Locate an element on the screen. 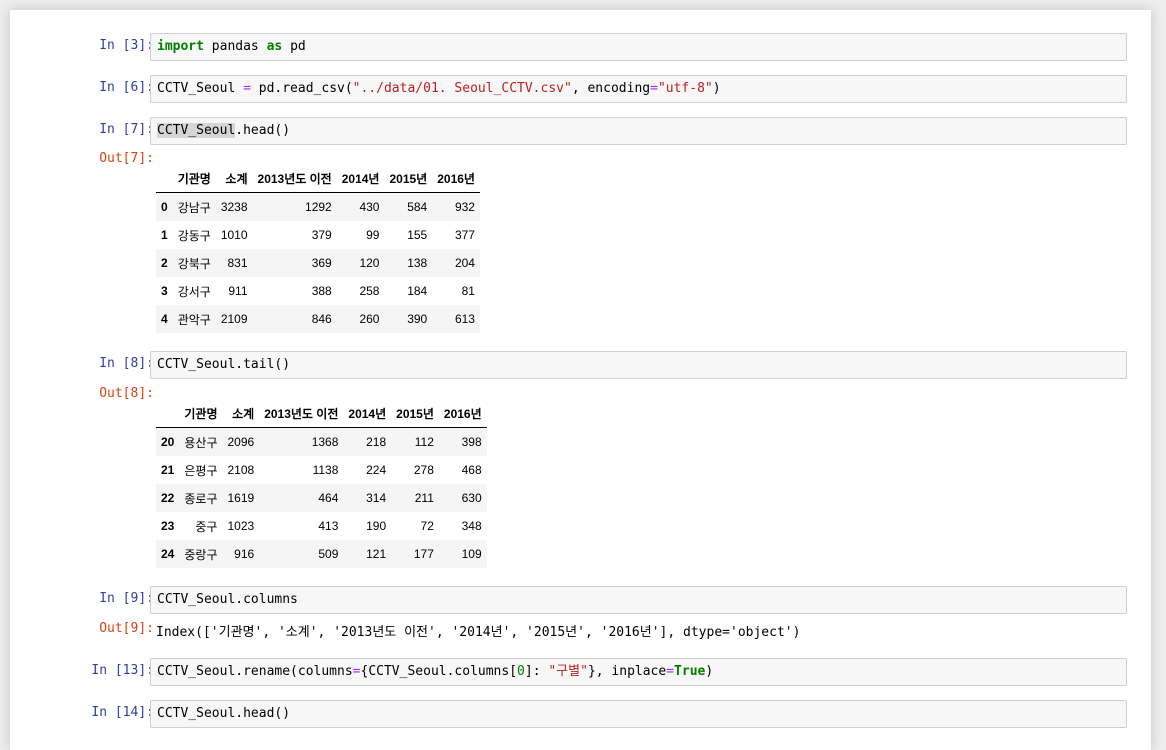  table-cell: 369 is located at coordinates (321, 263).